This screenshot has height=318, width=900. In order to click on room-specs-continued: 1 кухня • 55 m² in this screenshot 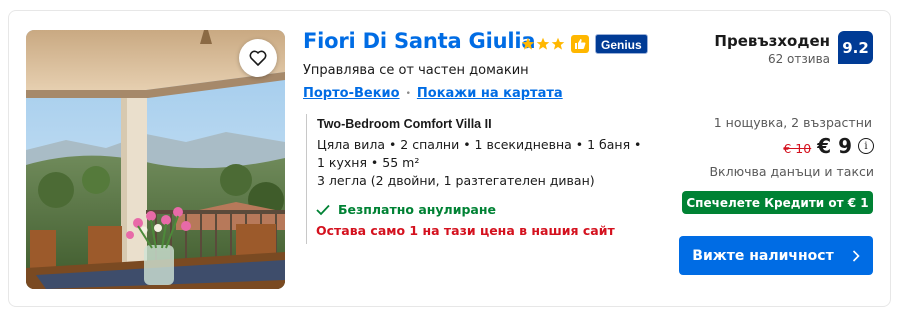, I will do `click(368, 162)`.